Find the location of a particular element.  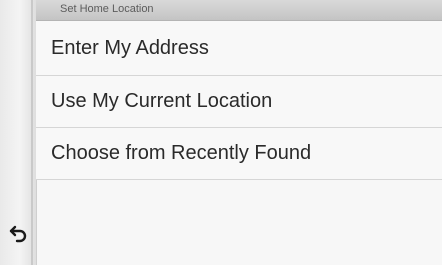

menu-item-label: Choose from Recently Found is located at coordinates (181, 153).